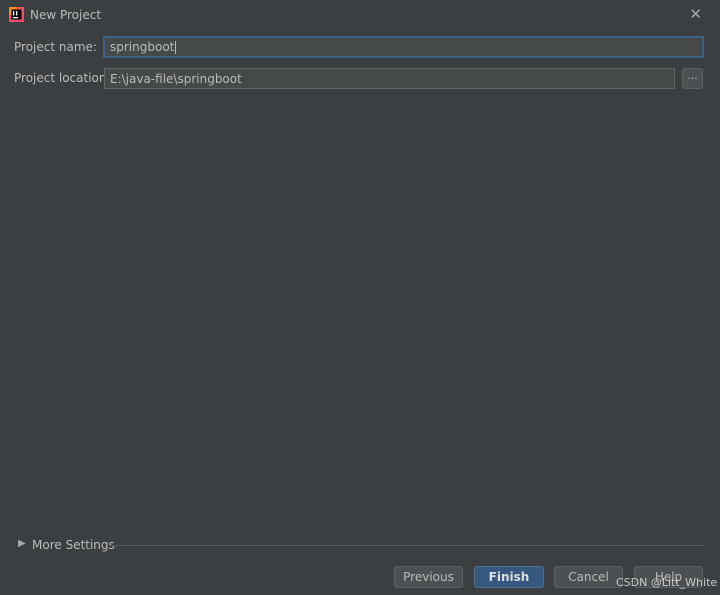  What do you see at coordinates (176, 47) in the screenshot?
I see `text-caret` at bounding box center [176, 47].